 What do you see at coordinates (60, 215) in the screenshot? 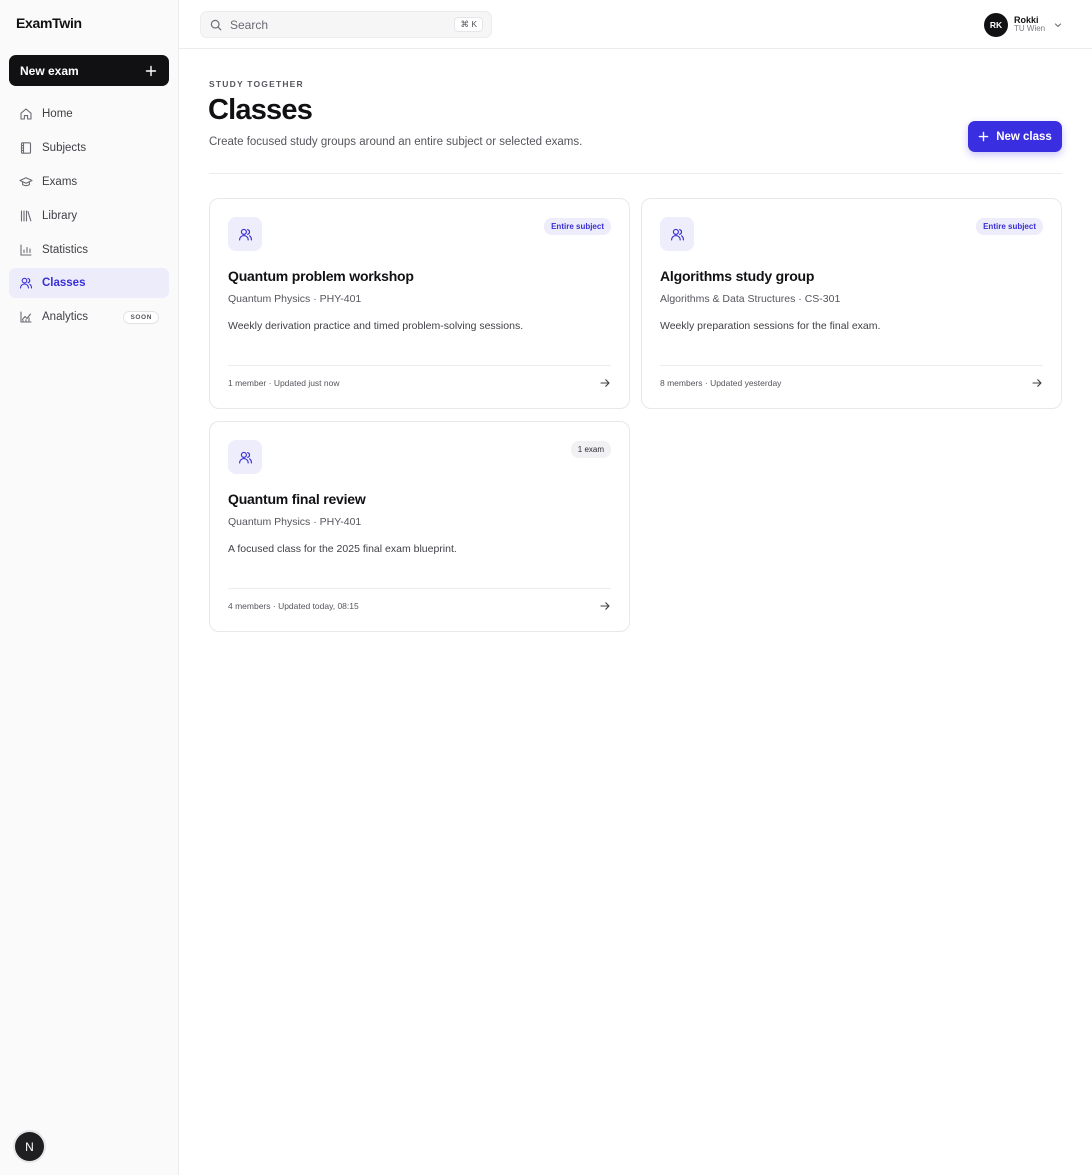
I see `sidebar-item-label: Library` at bounding box center [60, 215].